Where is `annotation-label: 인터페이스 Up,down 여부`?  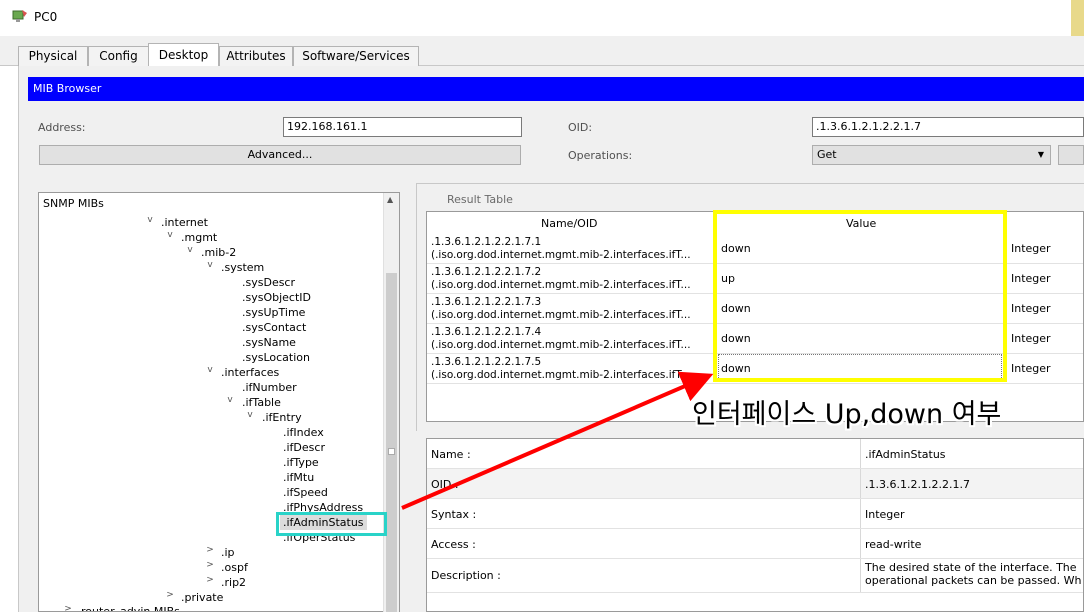
annotation-label: 인터페이스 Up,down 여부 is located at coordinates (847, 414).